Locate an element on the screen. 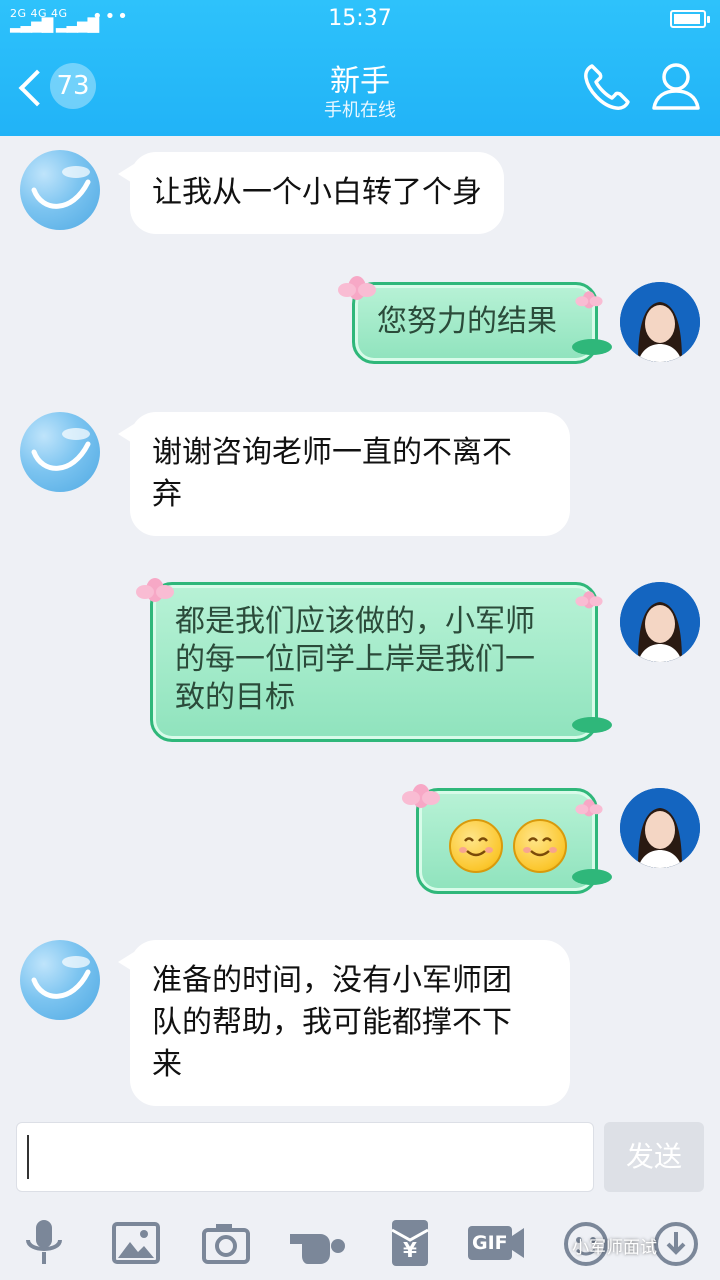 This screenshot has width=720, height=1280. red-packet-button: ¥ is located at coordinates (410, 1243).